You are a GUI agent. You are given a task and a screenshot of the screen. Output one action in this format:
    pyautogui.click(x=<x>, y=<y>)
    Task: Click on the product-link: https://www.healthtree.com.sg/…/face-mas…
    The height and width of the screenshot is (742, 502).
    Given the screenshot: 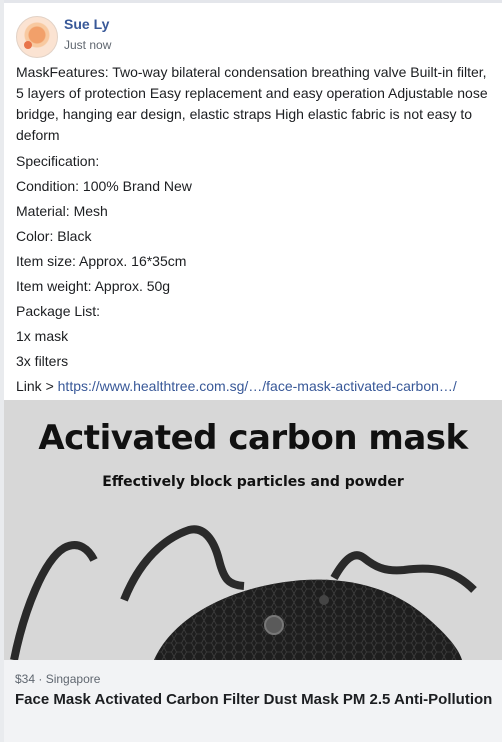 What is the action you would take?
    pyautogui.click(x=257, y=386)
    